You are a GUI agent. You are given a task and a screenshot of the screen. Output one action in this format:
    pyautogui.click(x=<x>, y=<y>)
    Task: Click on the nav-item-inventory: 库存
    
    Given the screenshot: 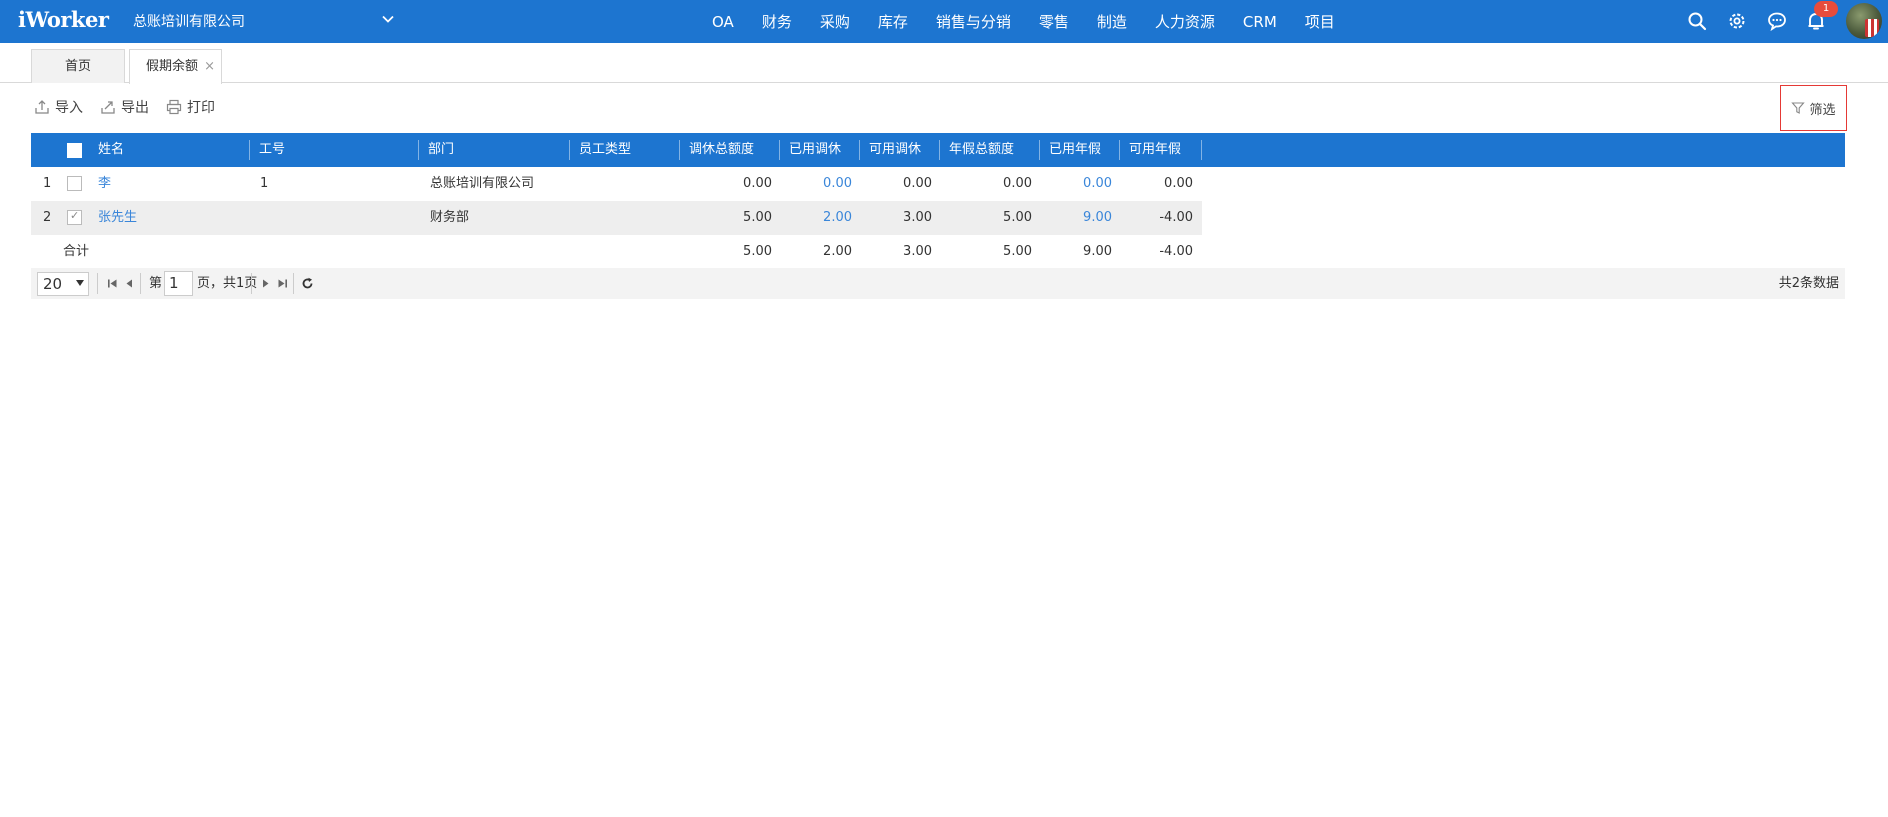 What is the action you would take?
    pyautogui.click(x=893, y=21)
    